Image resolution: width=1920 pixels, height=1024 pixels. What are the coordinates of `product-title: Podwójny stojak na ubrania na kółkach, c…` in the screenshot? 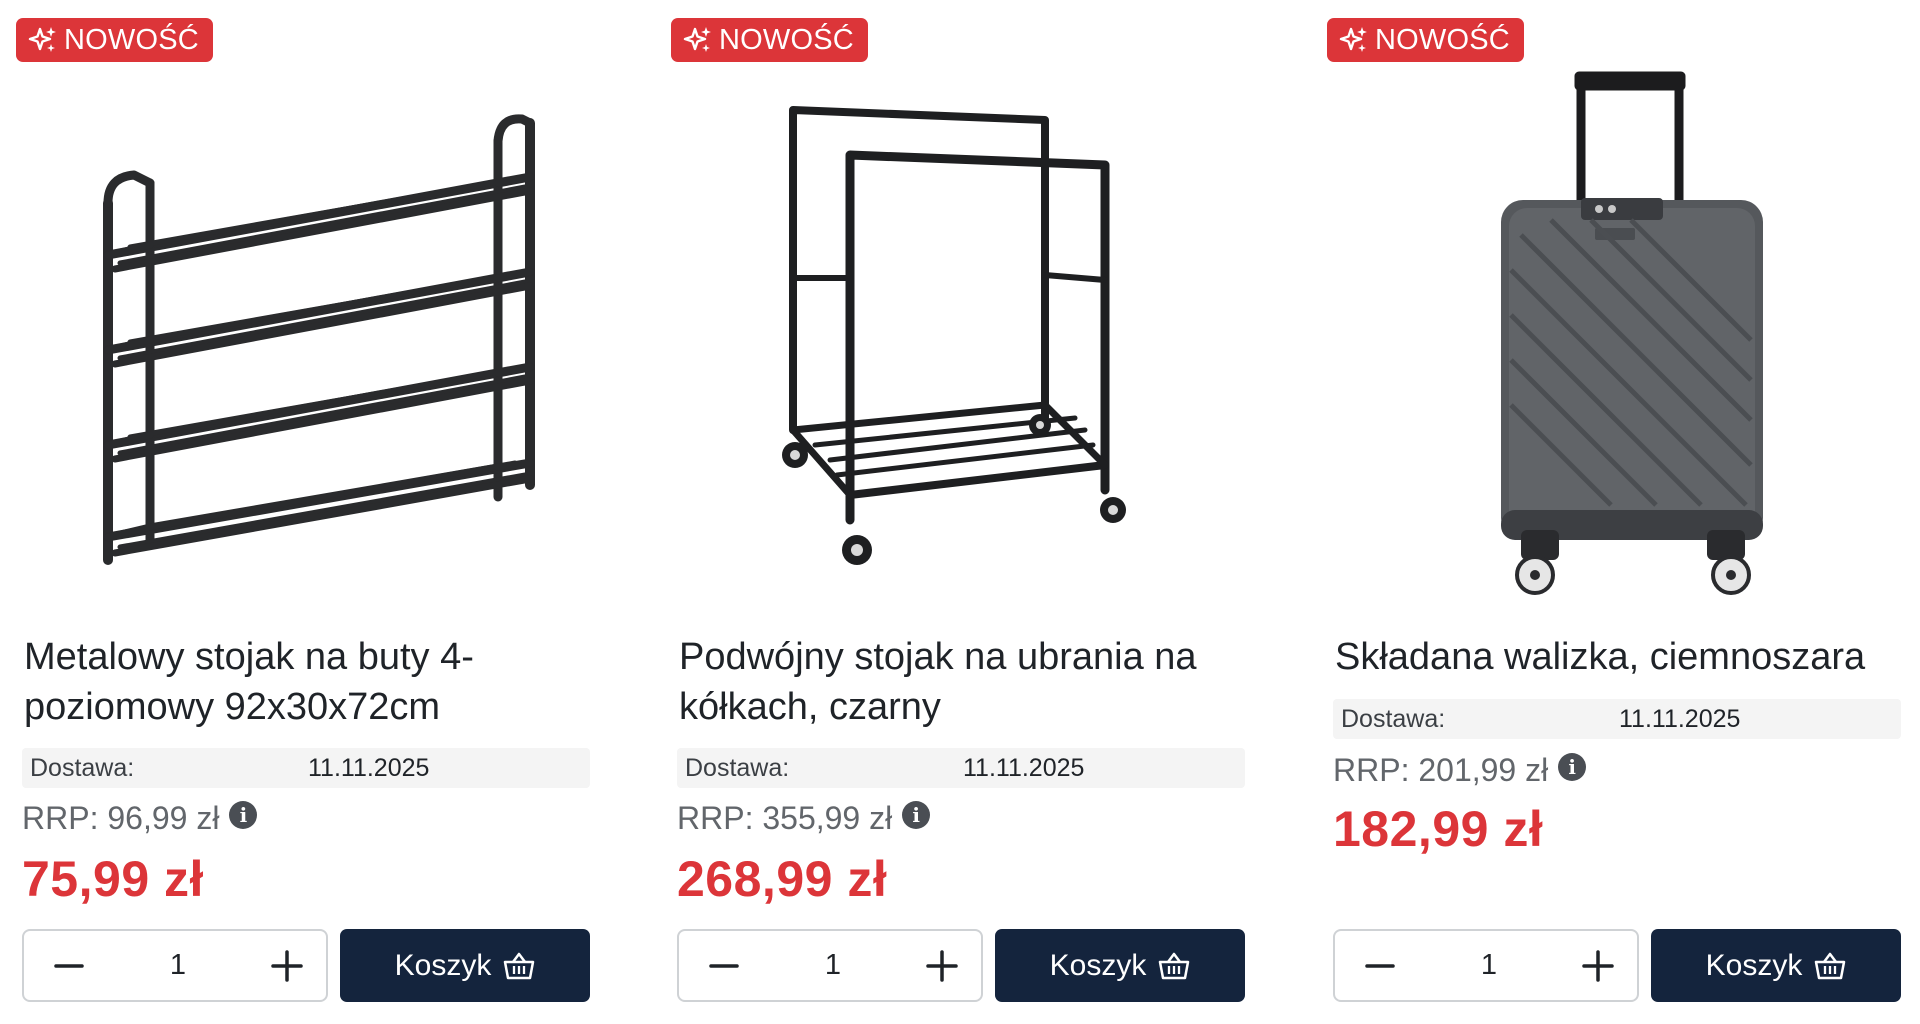 It's located at (969, 682).